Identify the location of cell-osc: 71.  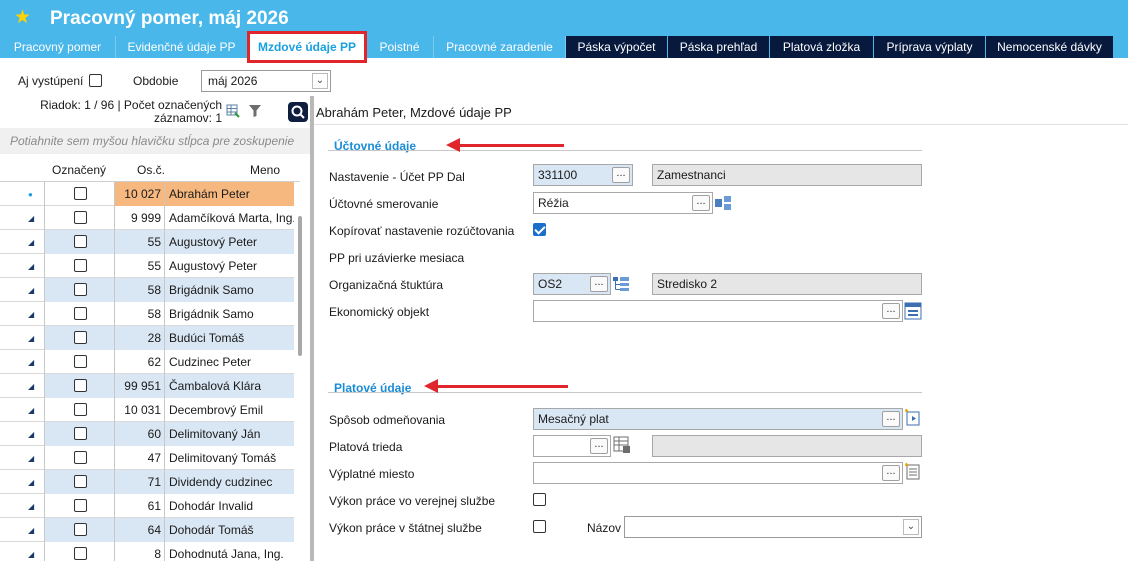
(139, 482).